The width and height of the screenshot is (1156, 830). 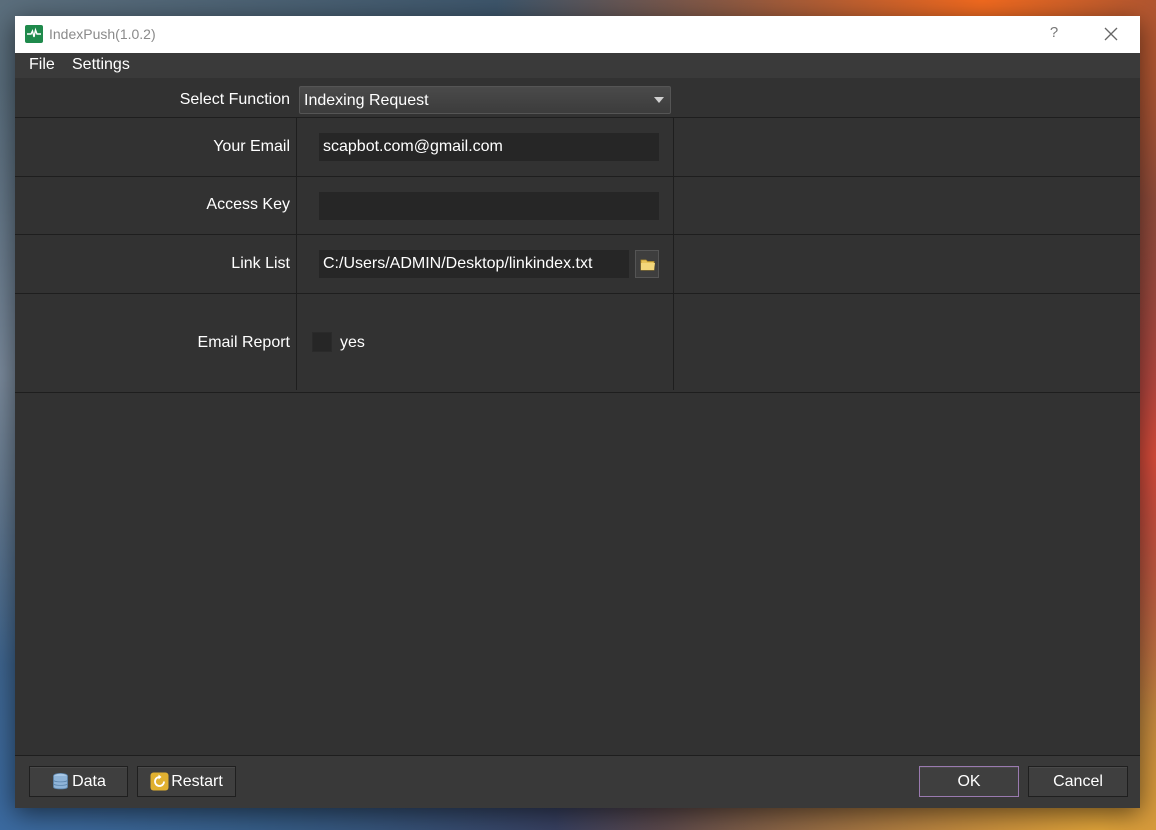 I want to click on function-select-value: Indexing Request, so click(x=366, y=100).